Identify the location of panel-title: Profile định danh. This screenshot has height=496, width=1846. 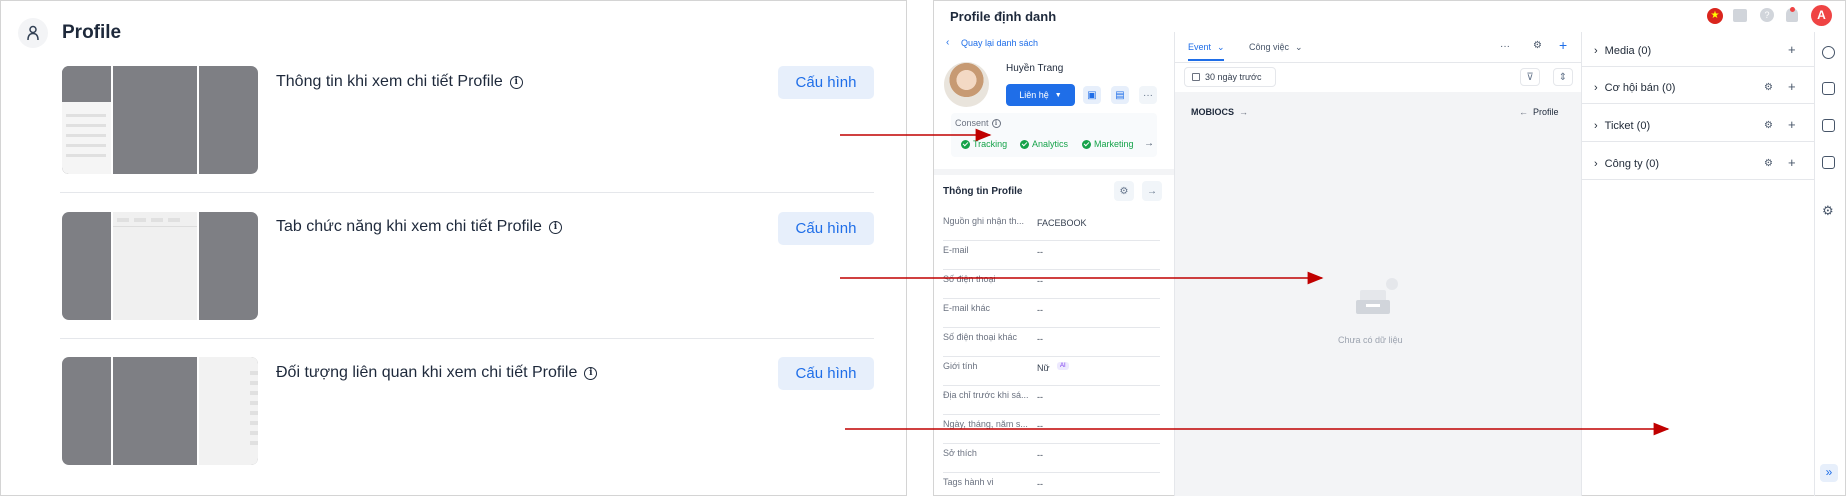
(1003, 16).